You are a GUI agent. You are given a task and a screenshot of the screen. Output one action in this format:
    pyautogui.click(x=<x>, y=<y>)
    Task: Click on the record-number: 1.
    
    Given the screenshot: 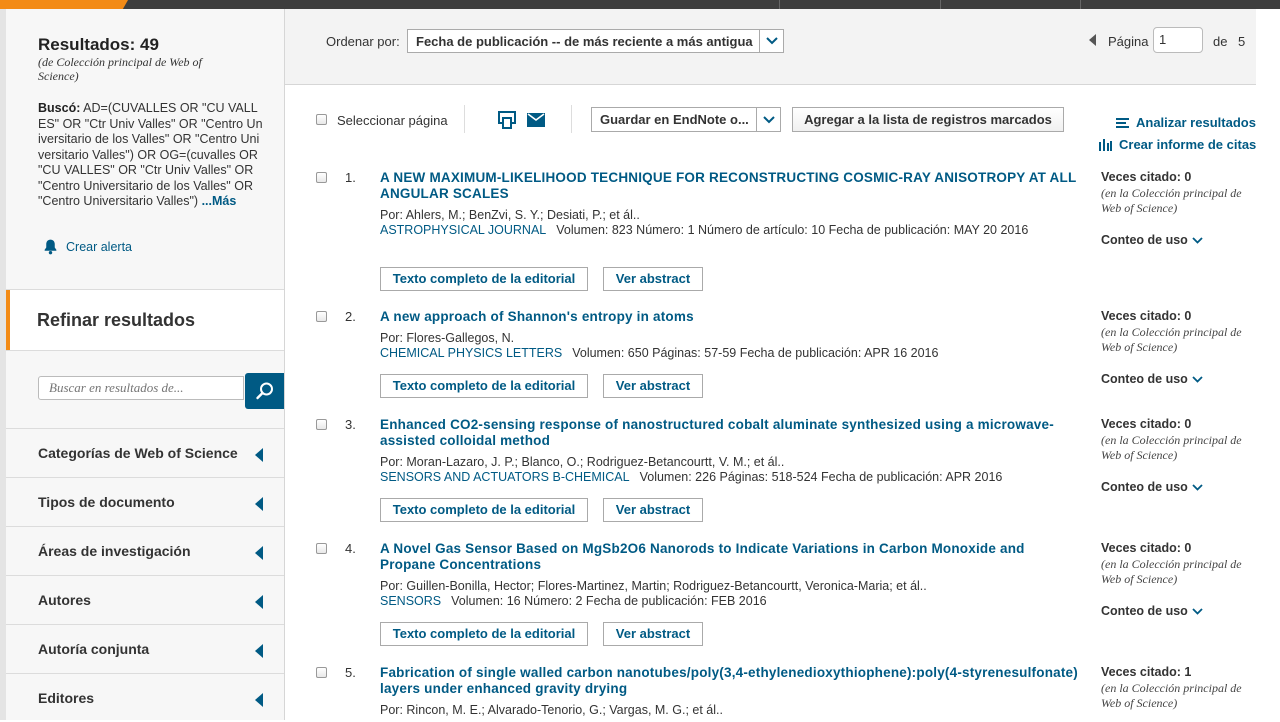 What is the action you would take?
    pyautogui.click(x=350, y=177)
    